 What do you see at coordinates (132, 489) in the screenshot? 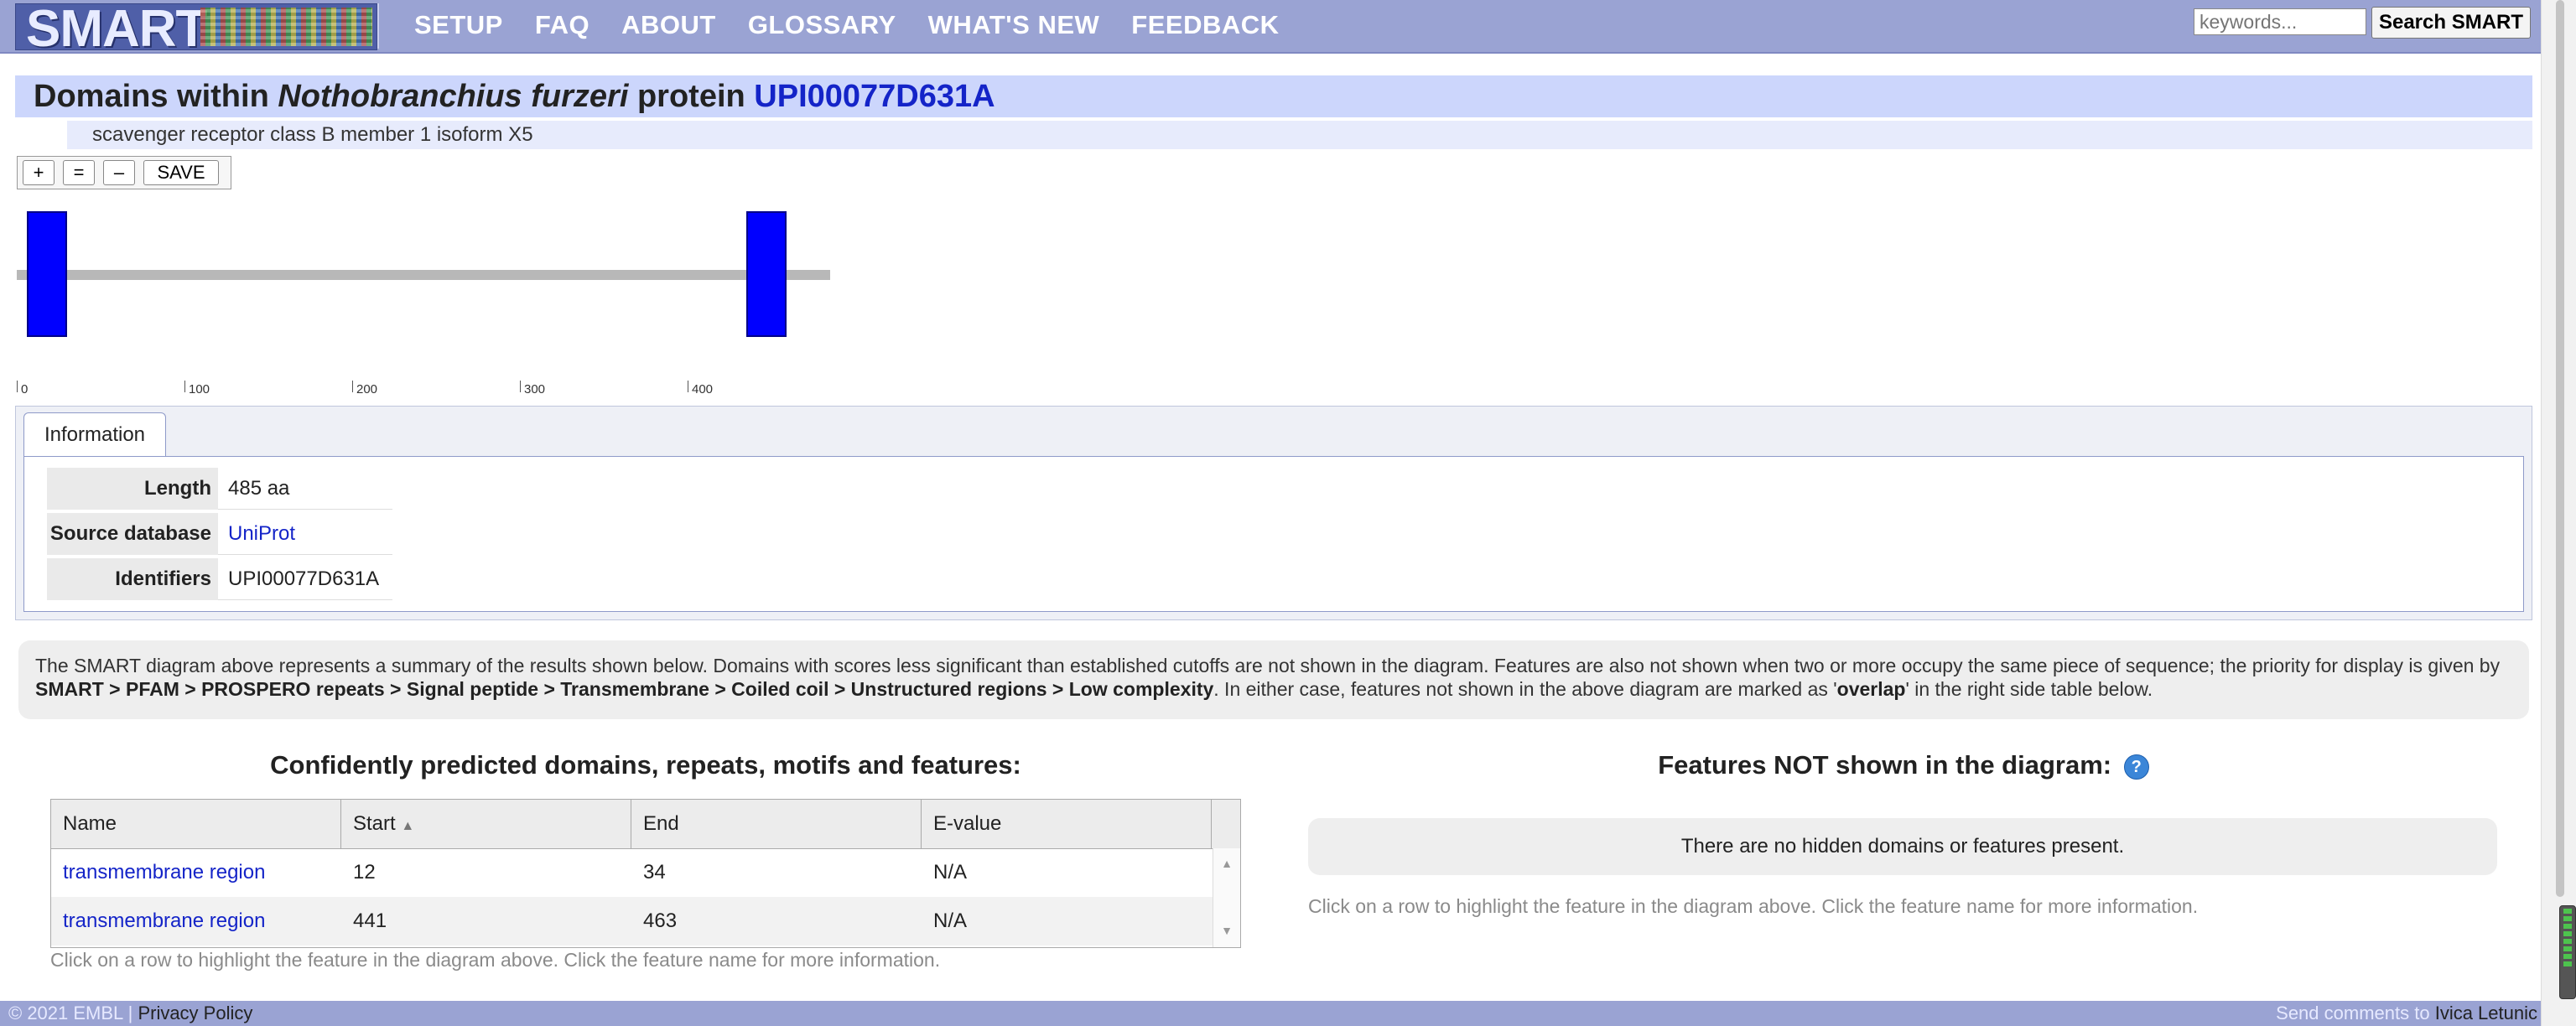
I see `info-key: Length` at bounding box center [132, 489].